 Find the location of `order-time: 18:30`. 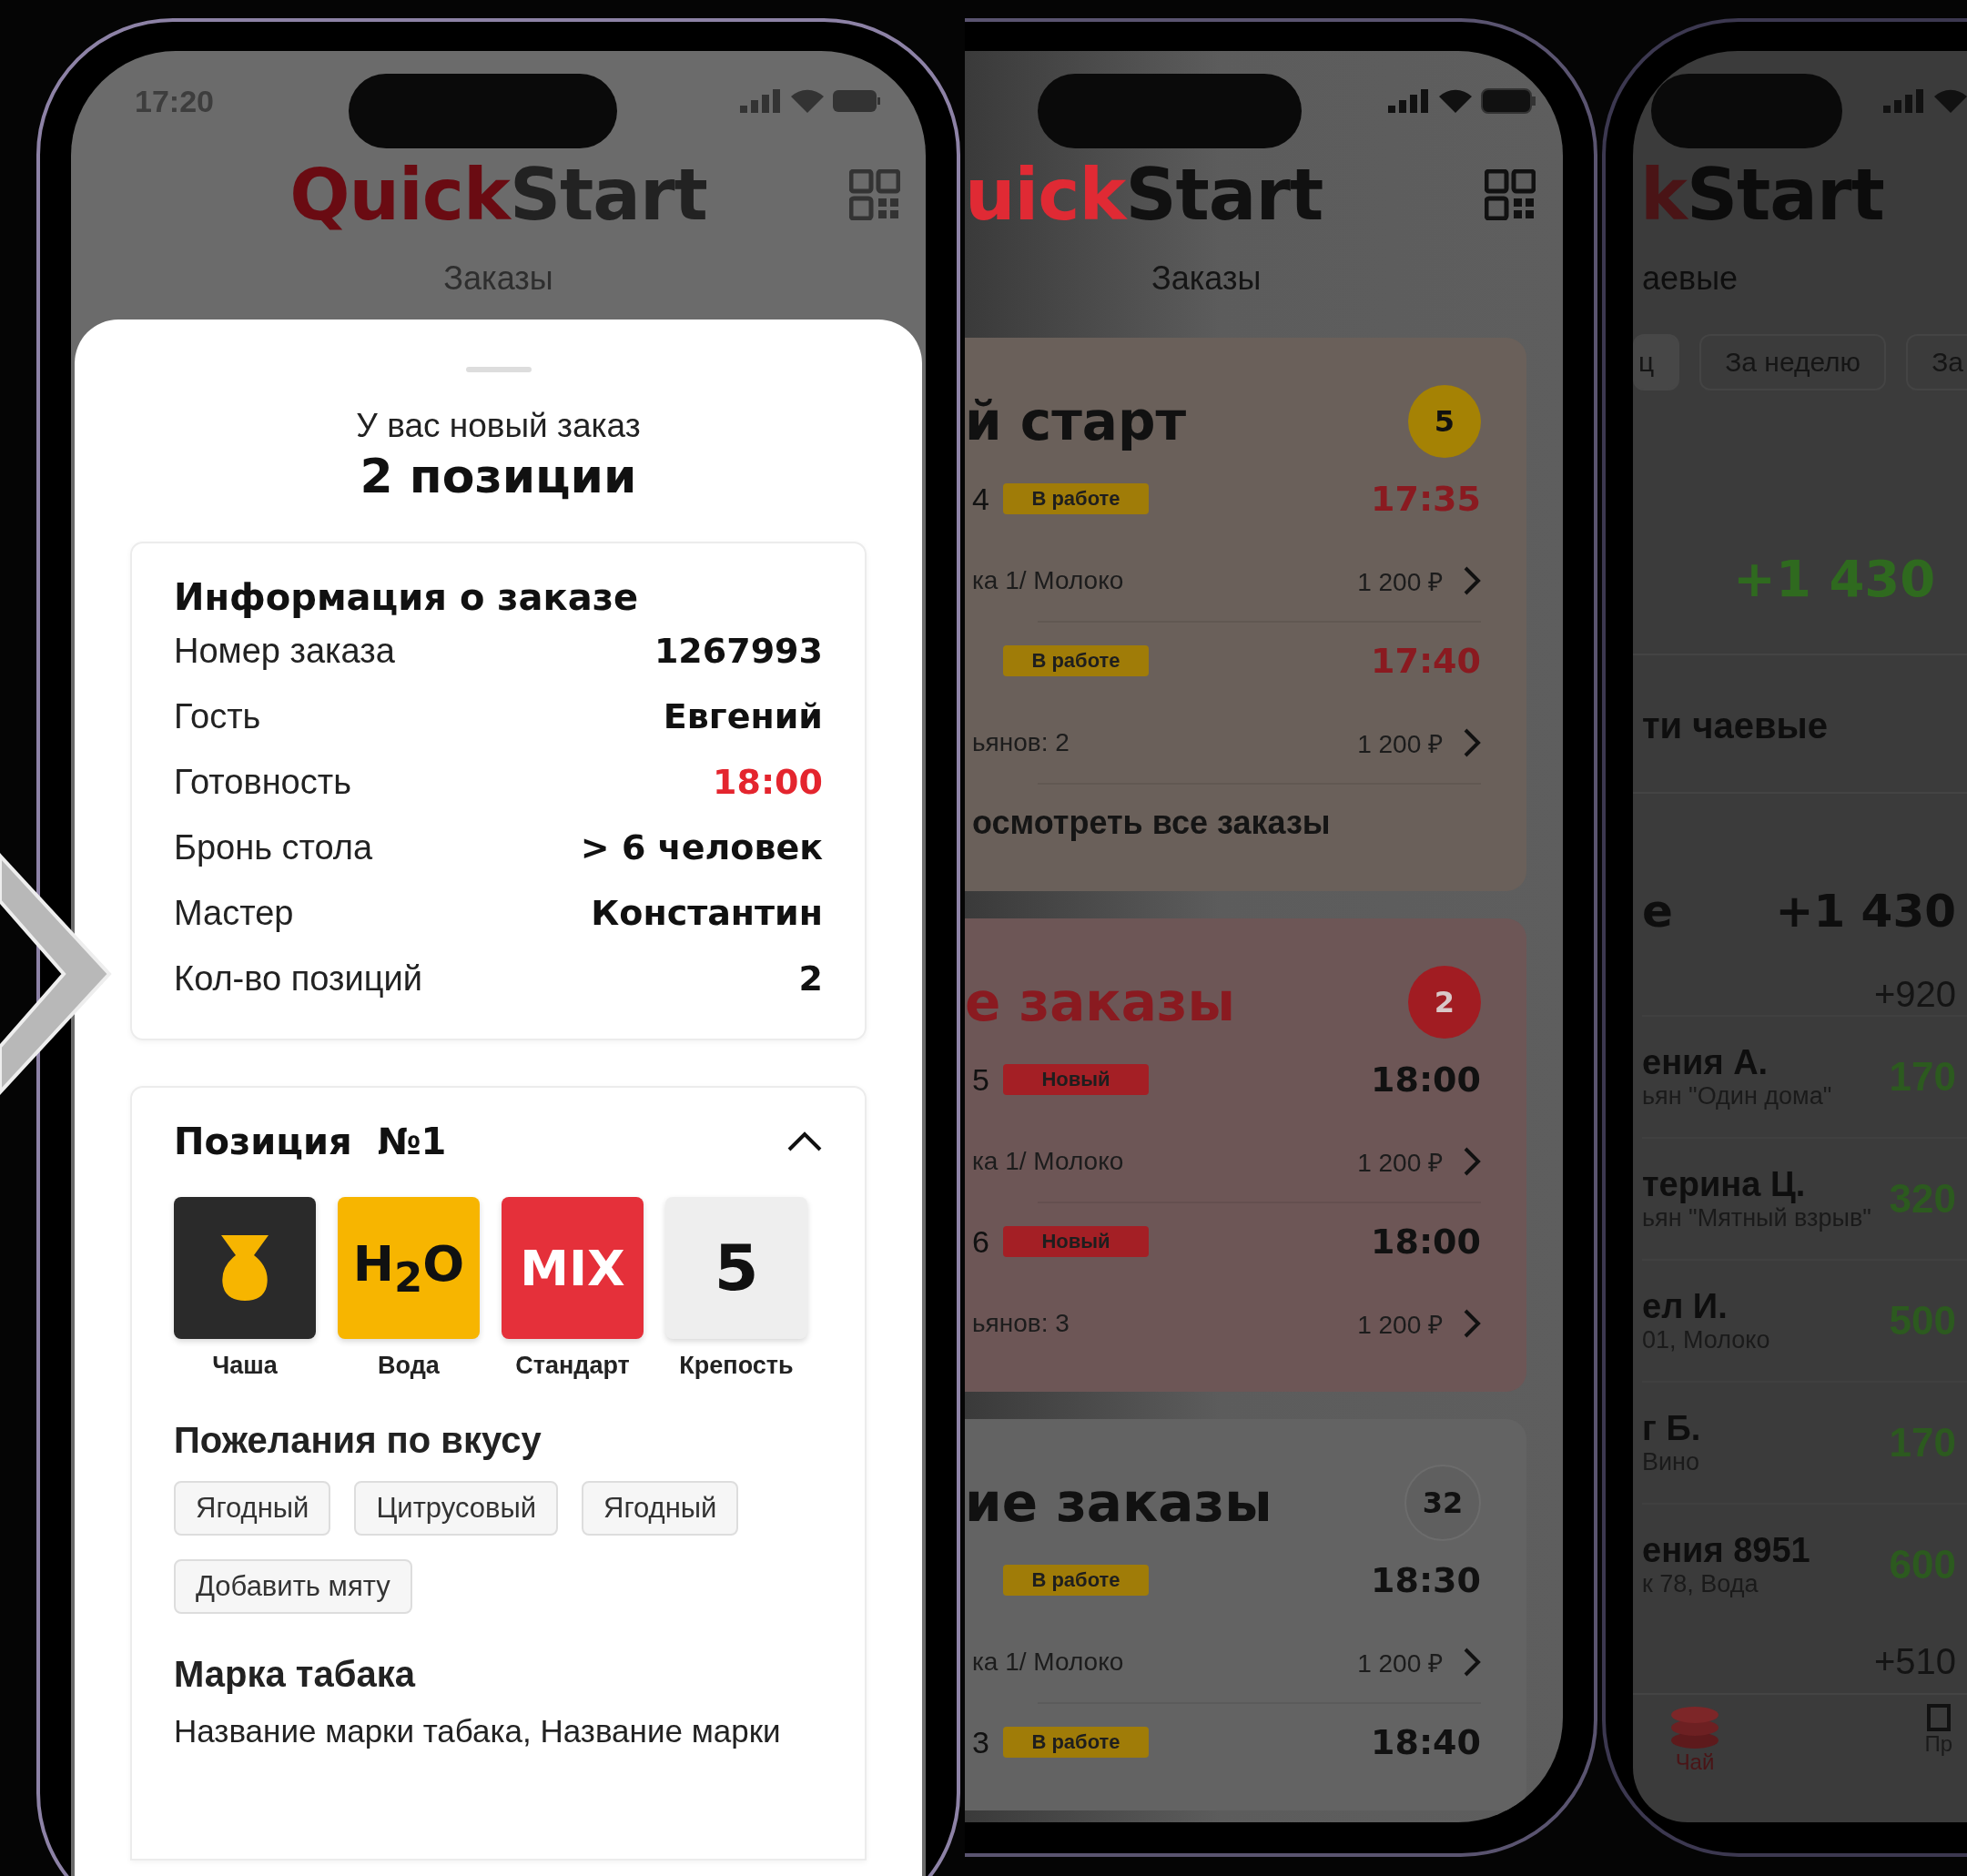

order-time: 18:30 is located at coordinates (1426, 1580).